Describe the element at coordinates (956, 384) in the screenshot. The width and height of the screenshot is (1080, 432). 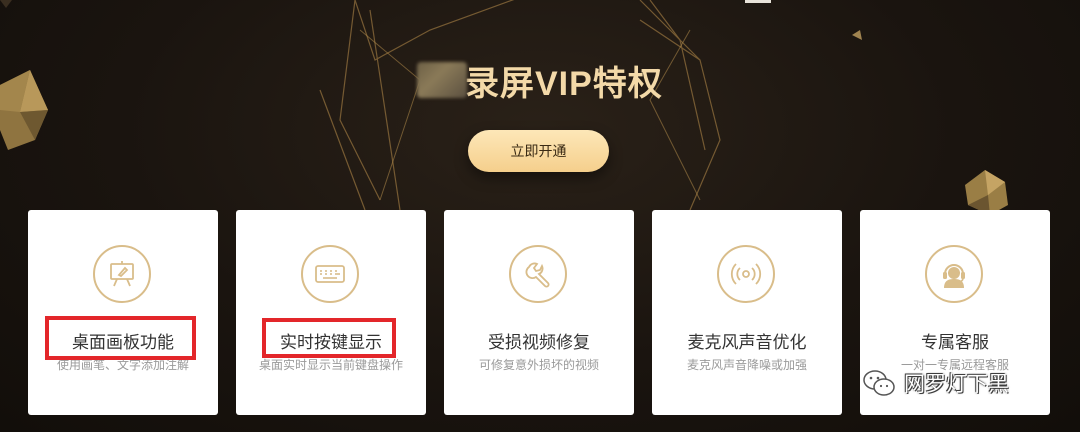
I see `watermark-text: 网罗灯下黑` at that location.